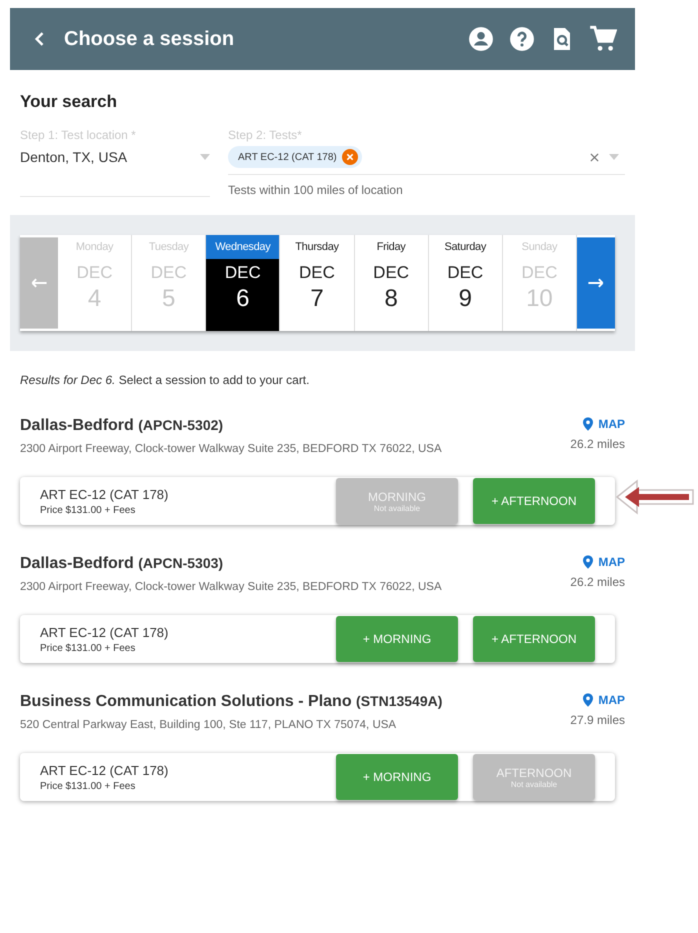  I want to click on day-number: 10, so click(539, 299).